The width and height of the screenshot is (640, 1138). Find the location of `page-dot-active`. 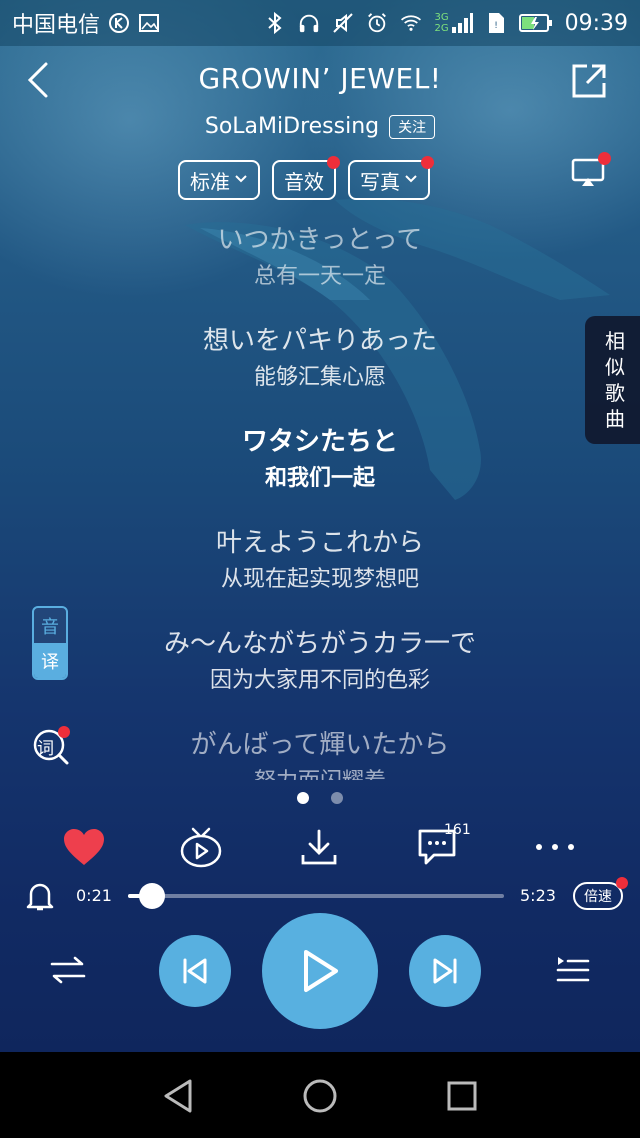

page-dot-active is located at coordinates (303, 798).